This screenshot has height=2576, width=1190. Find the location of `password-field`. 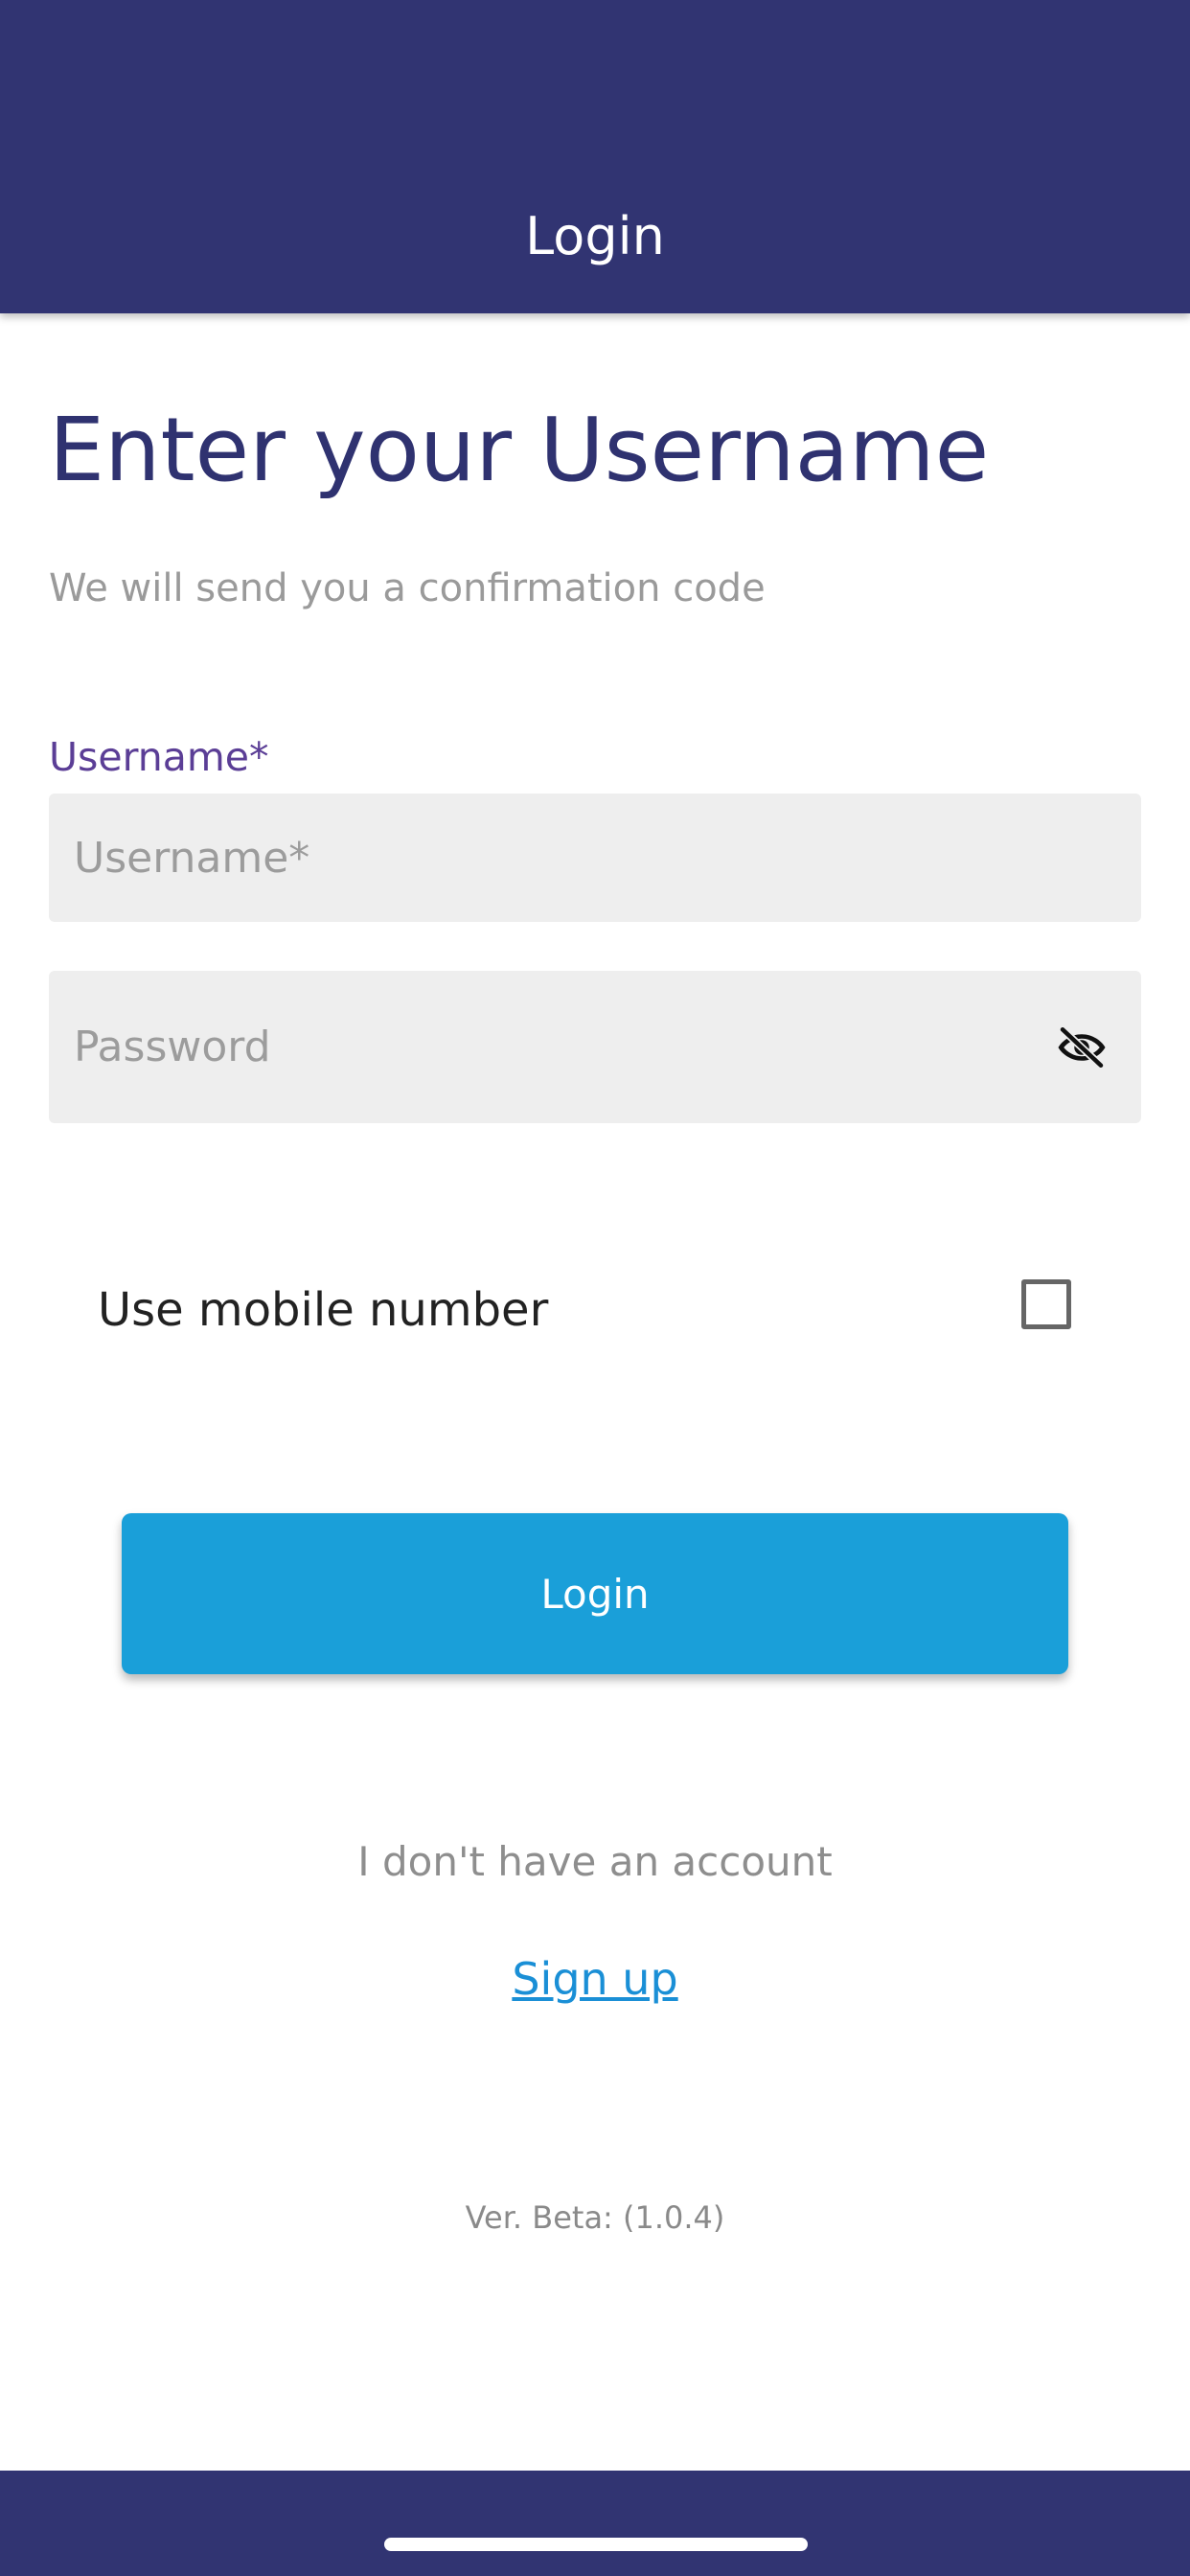

password-field is located at coordinates (595, 1047).